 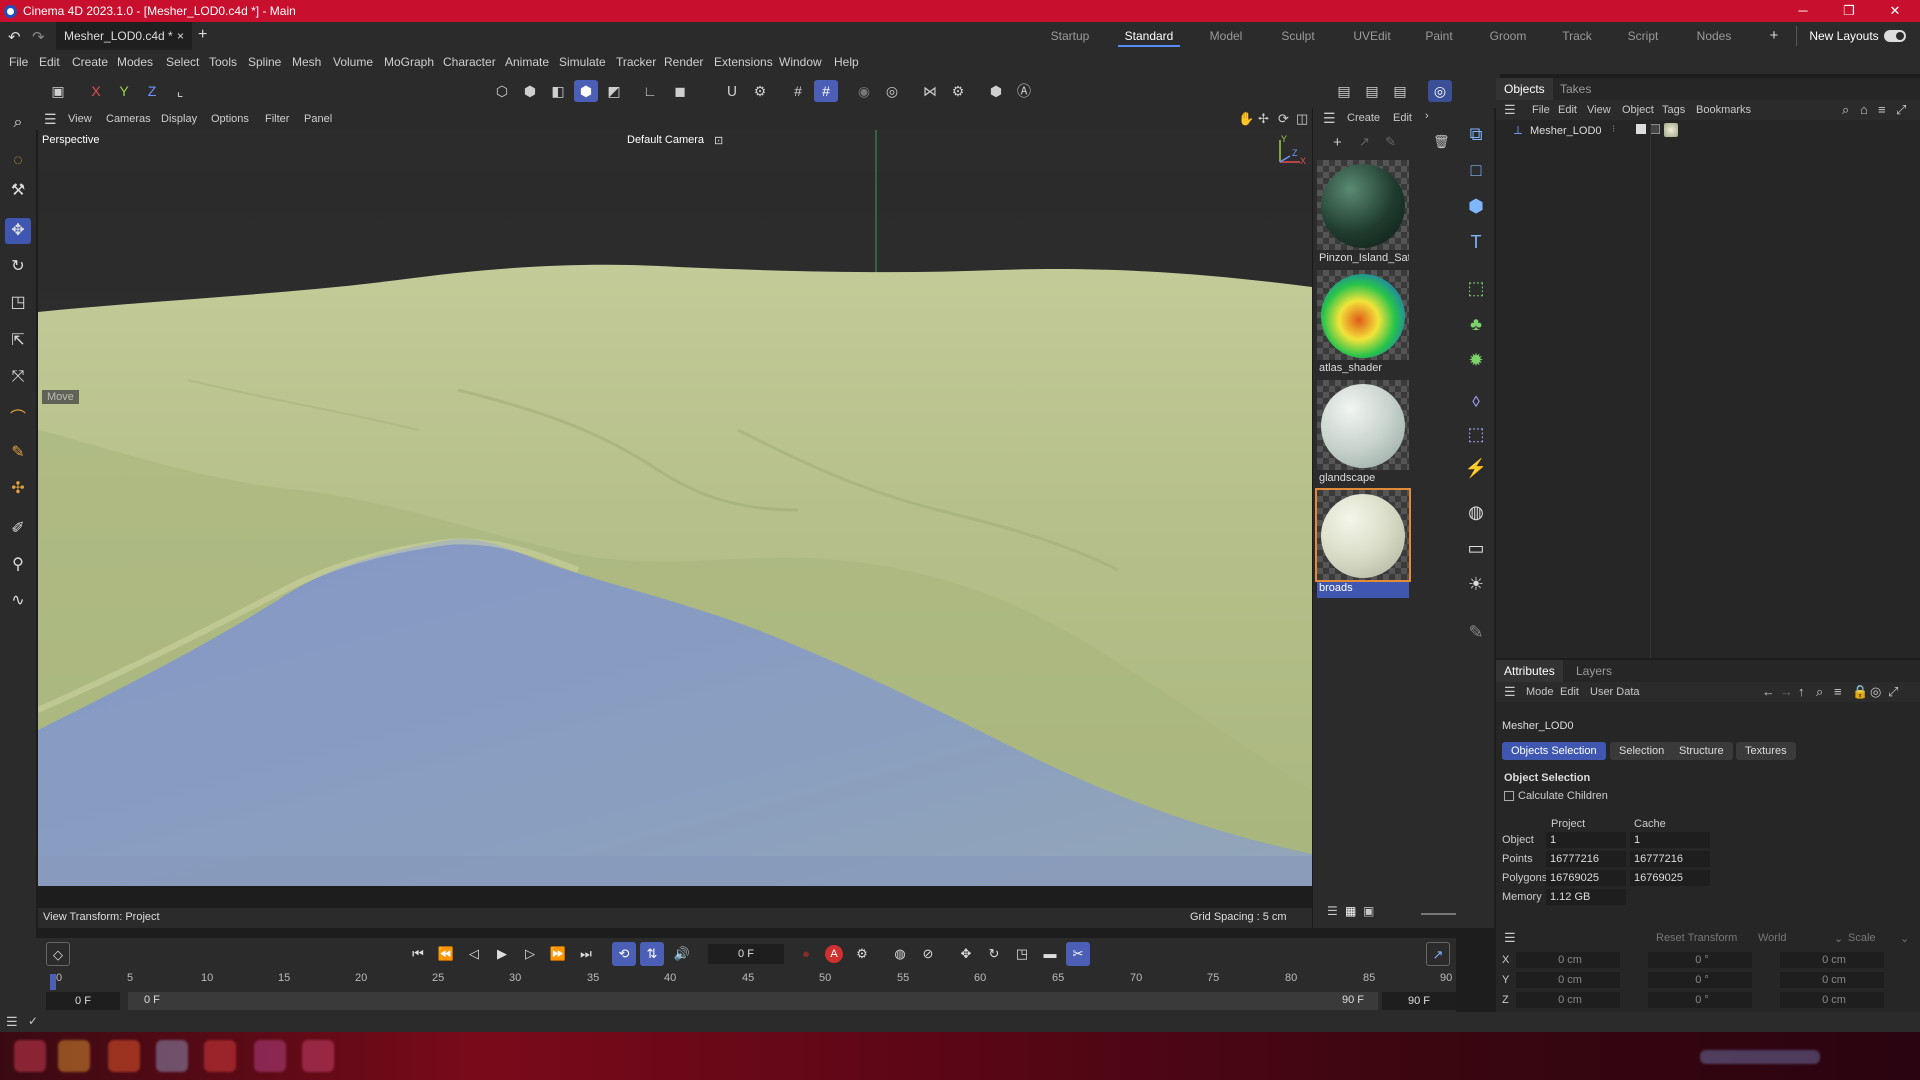 I want to click on rotation-key-icon: ↻, so click(x=994, y=954).